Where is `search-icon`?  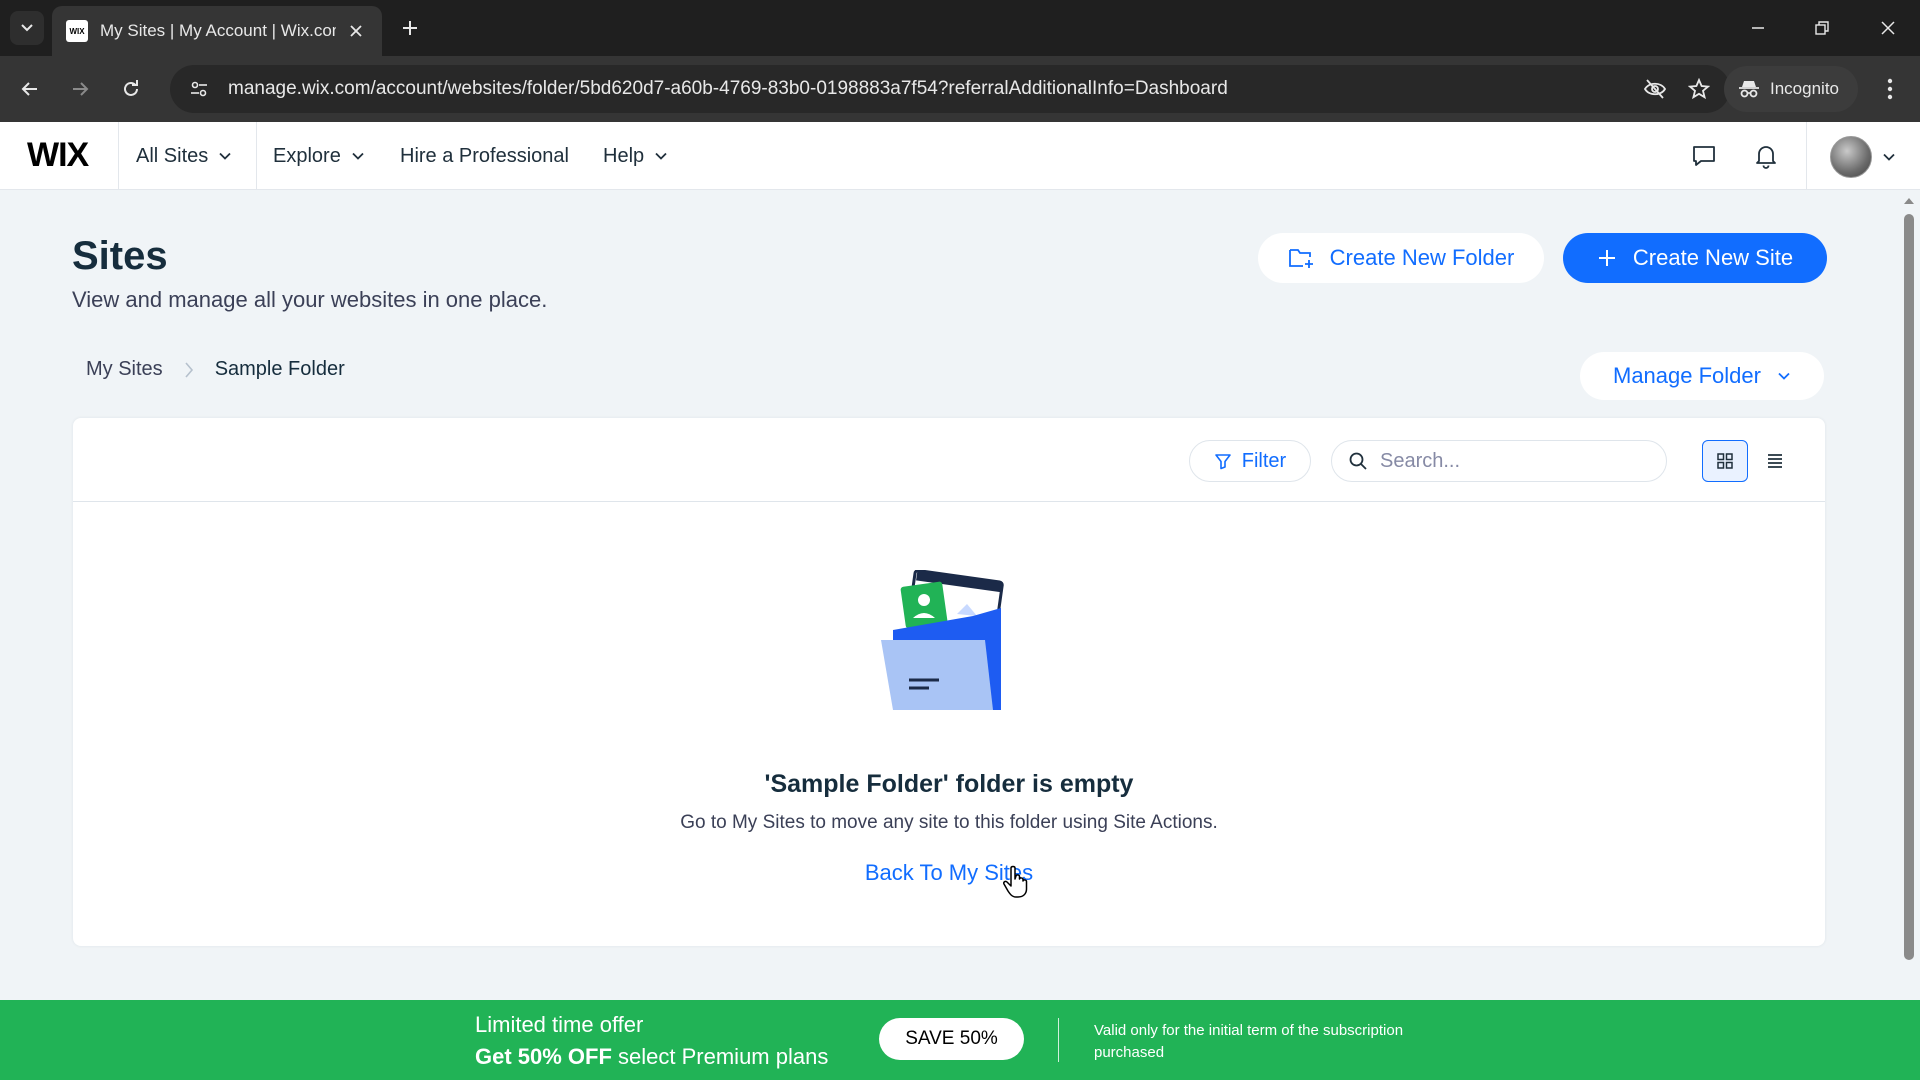 search-icon is located at coordinates (1358, 461).